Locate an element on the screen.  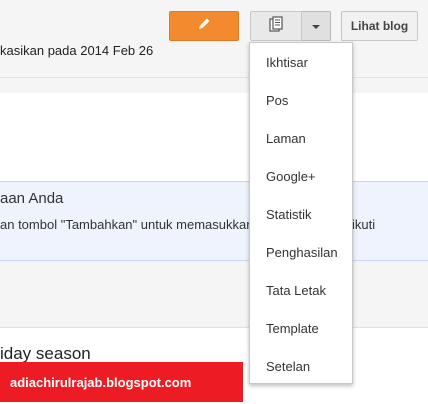
pages-dropdown-toggle is located at coordinates (316, 26).